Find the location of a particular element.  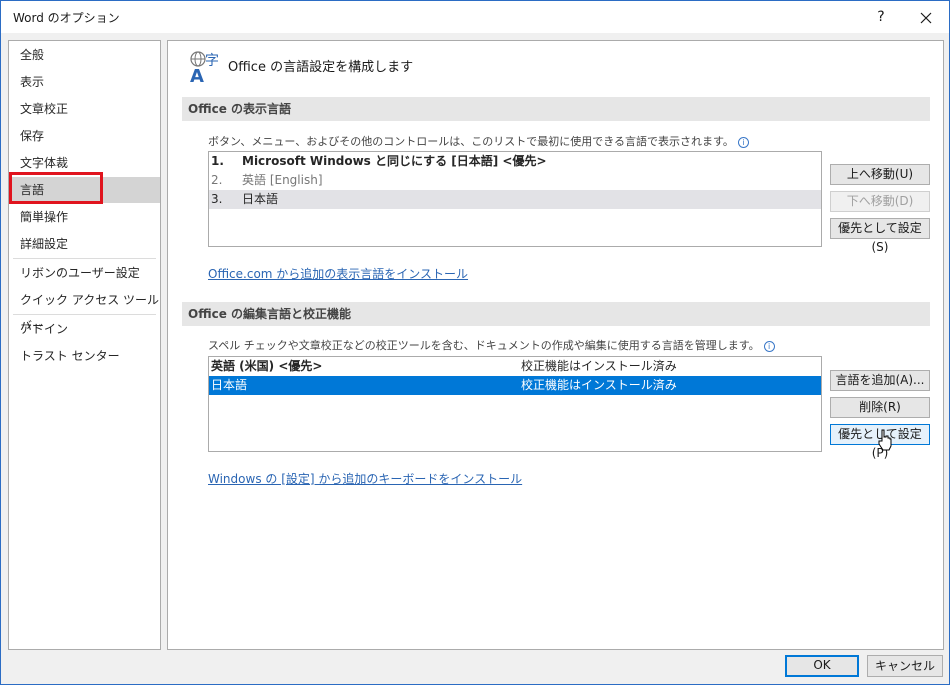

move-down-button: 下へ移動(D) is located at coordinates (880, 201).